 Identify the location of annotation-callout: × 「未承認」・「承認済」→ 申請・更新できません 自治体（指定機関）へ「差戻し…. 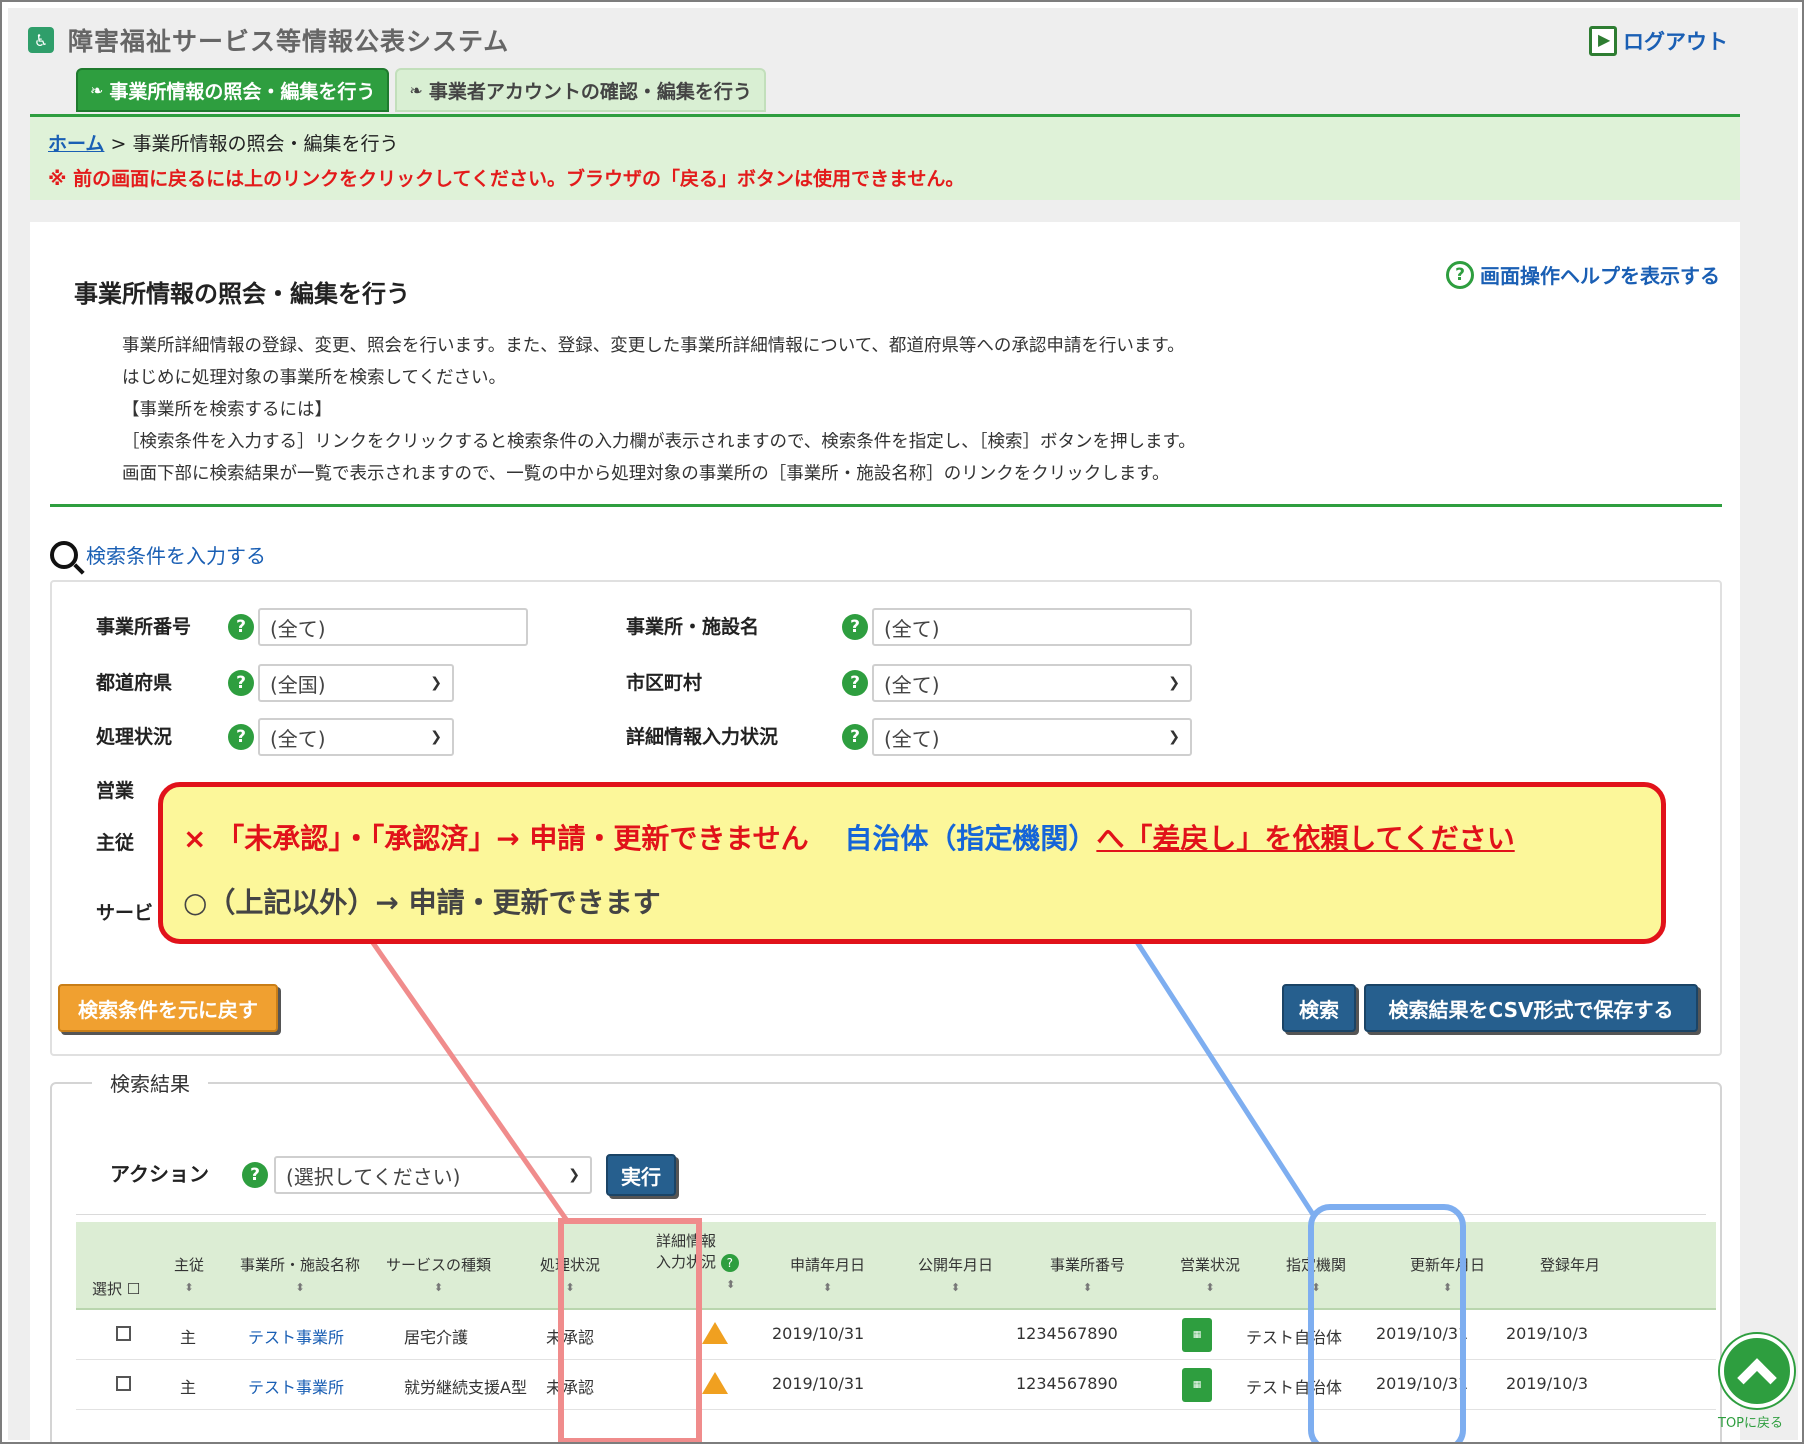
(912, 863).